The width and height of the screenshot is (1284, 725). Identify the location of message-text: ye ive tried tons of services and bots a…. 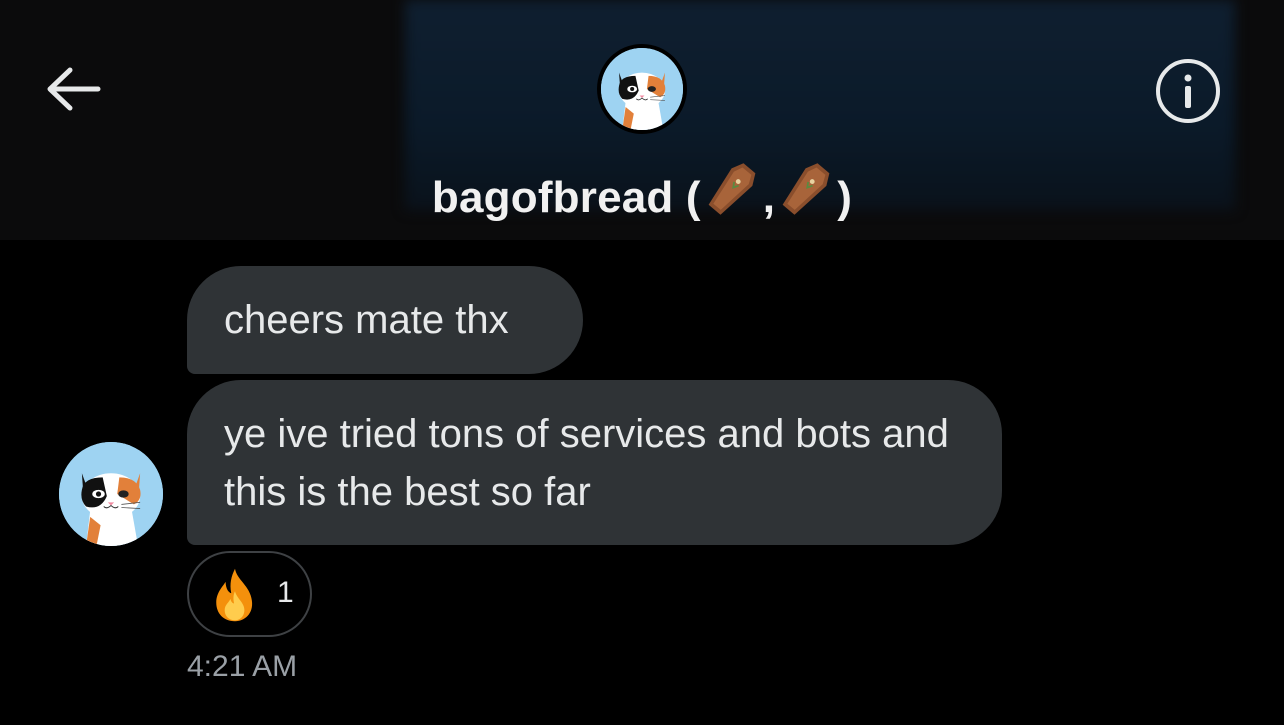
(586, 463).